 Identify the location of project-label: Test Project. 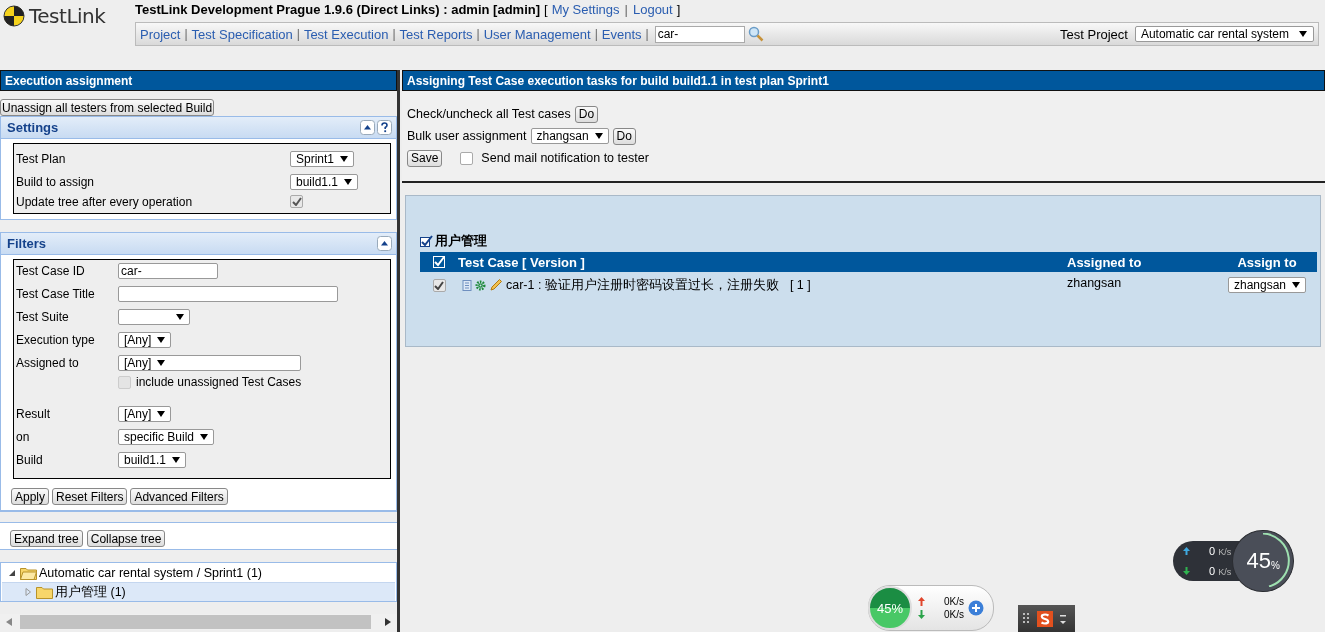
(1094, 34).